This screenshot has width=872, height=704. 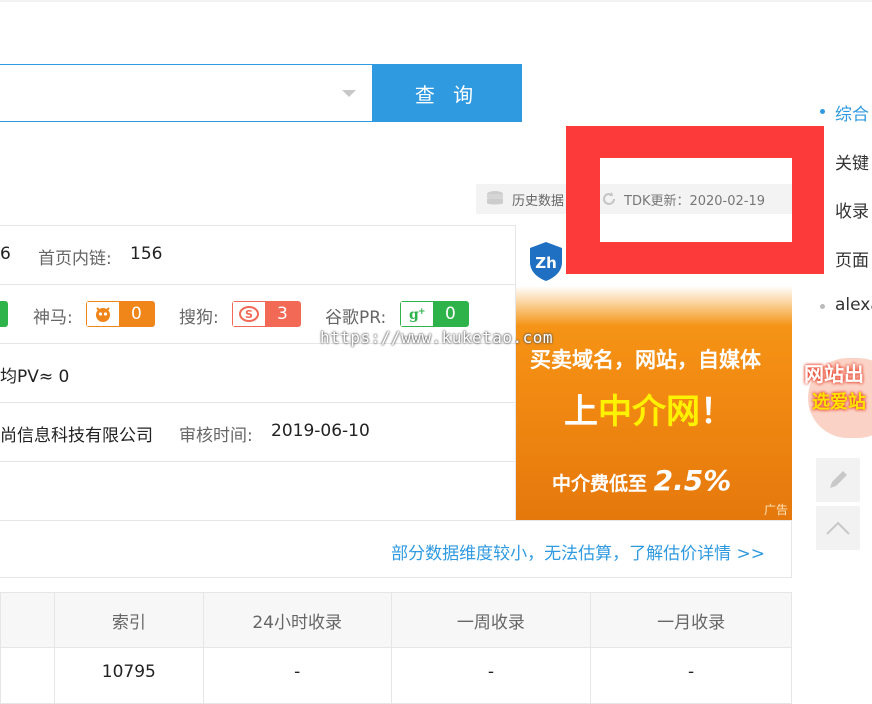 I want to click on estimate-row: 部分数据维度较小，无法估算，了解估价详情 >>, so click(x=396, y=549).